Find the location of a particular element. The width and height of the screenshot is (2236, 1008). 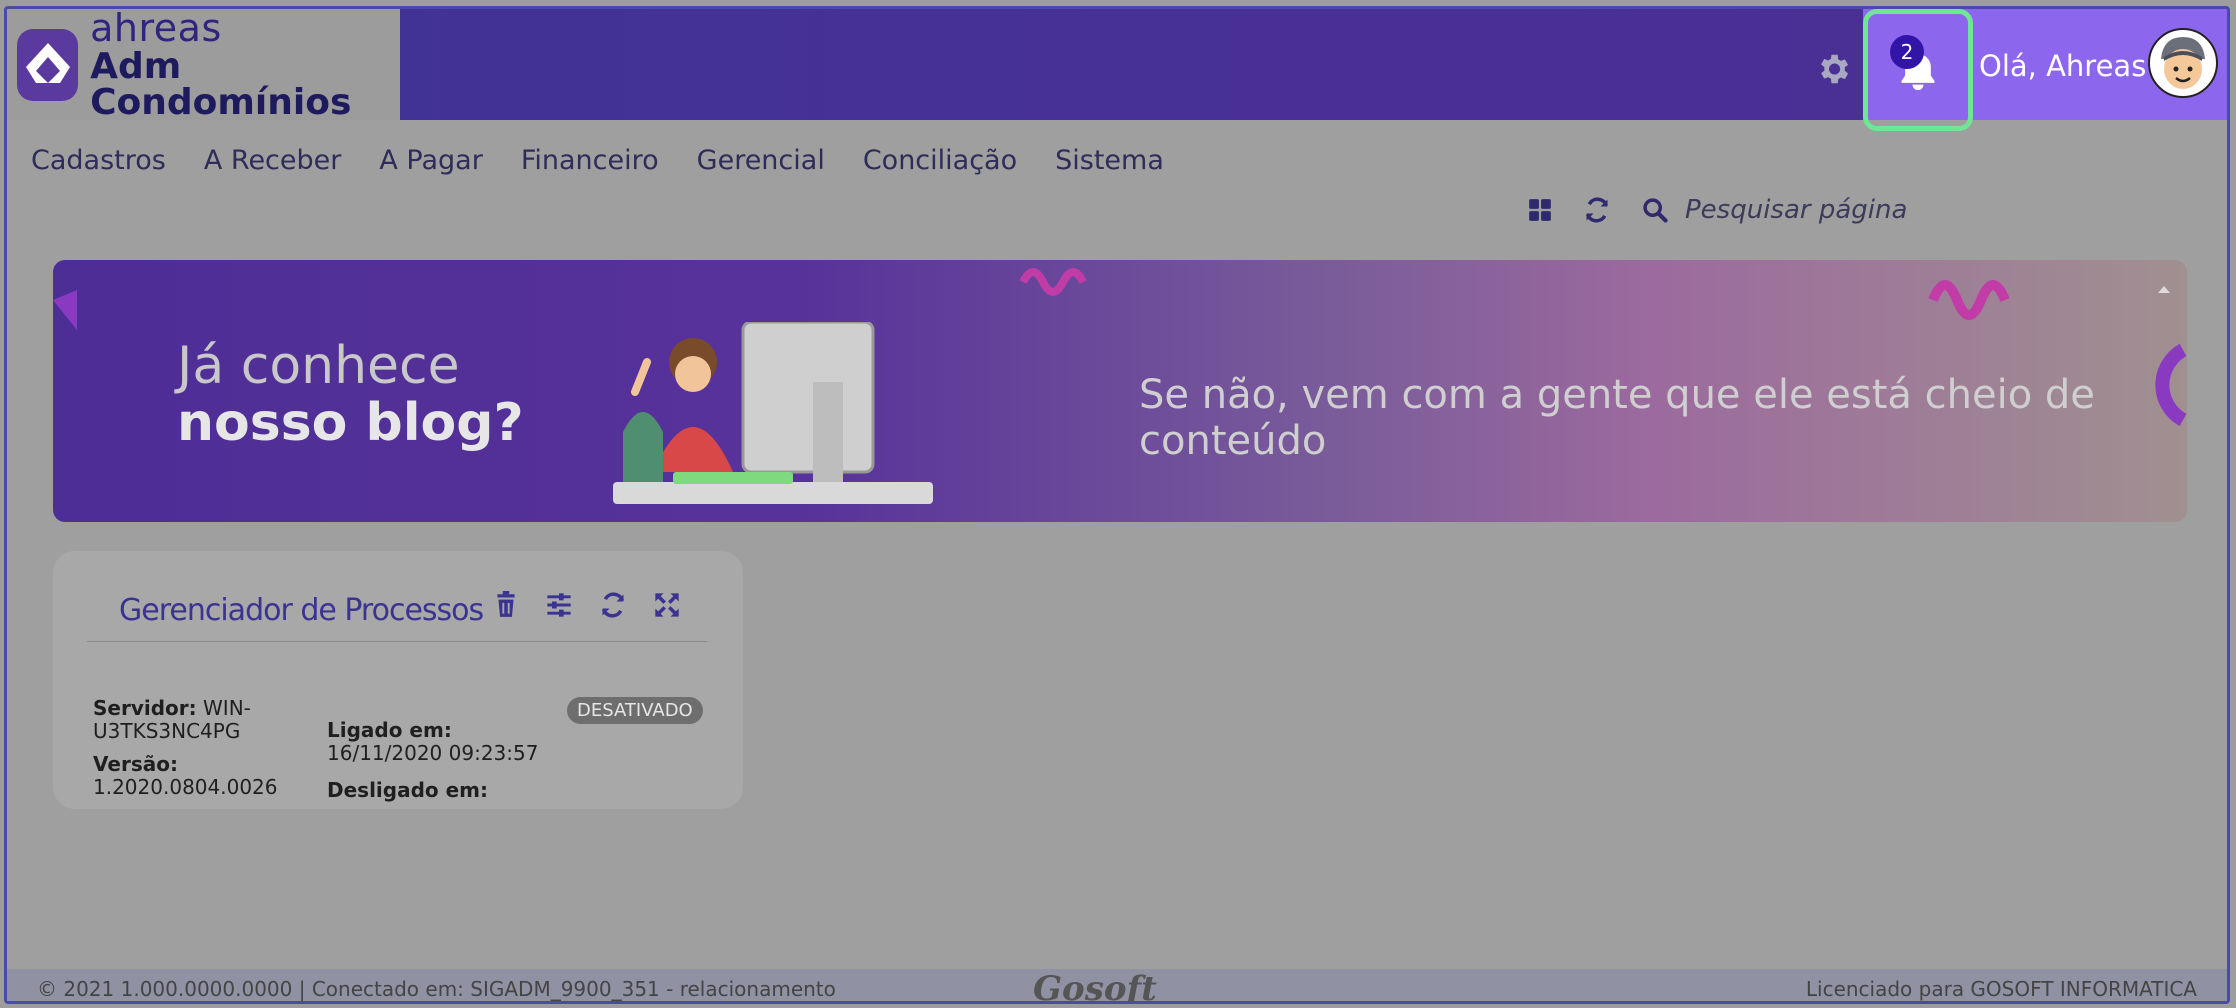

widget-actions is located at coordinates (587, 605).